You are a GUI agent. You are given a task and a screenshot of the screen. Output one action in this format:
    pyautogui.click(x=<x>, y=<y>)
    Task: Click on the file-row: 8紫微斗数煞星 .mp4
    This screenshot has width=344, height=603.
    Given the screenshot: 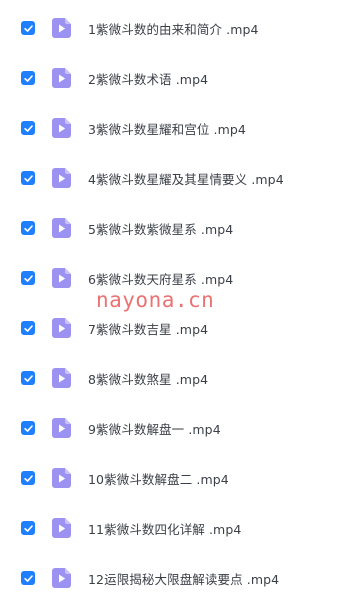 What is the action you would take?
    pyautogui.click(x=172, y=378)
    